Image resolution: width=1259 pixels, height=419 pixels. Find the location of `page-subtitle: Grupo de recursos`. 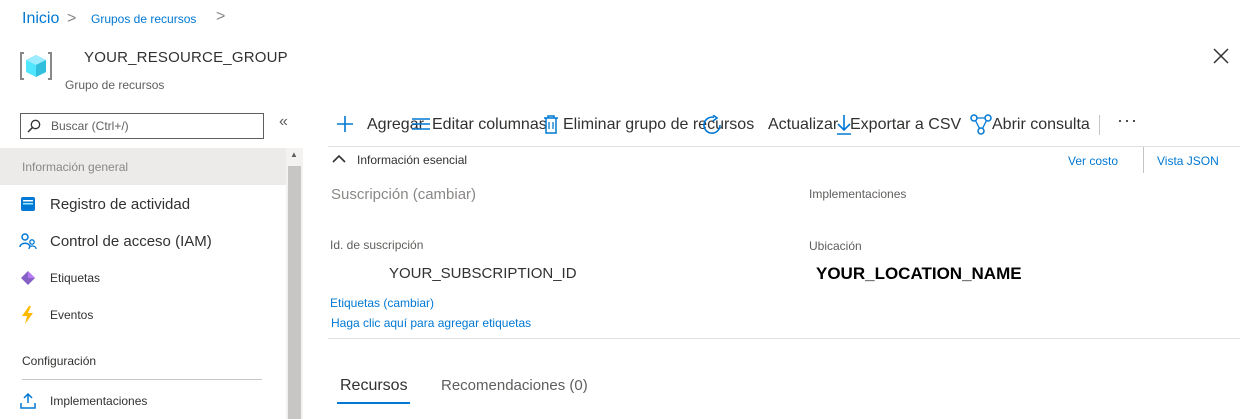

page-subtitle: Grupo de recursos is located at coordinates (115, 85).